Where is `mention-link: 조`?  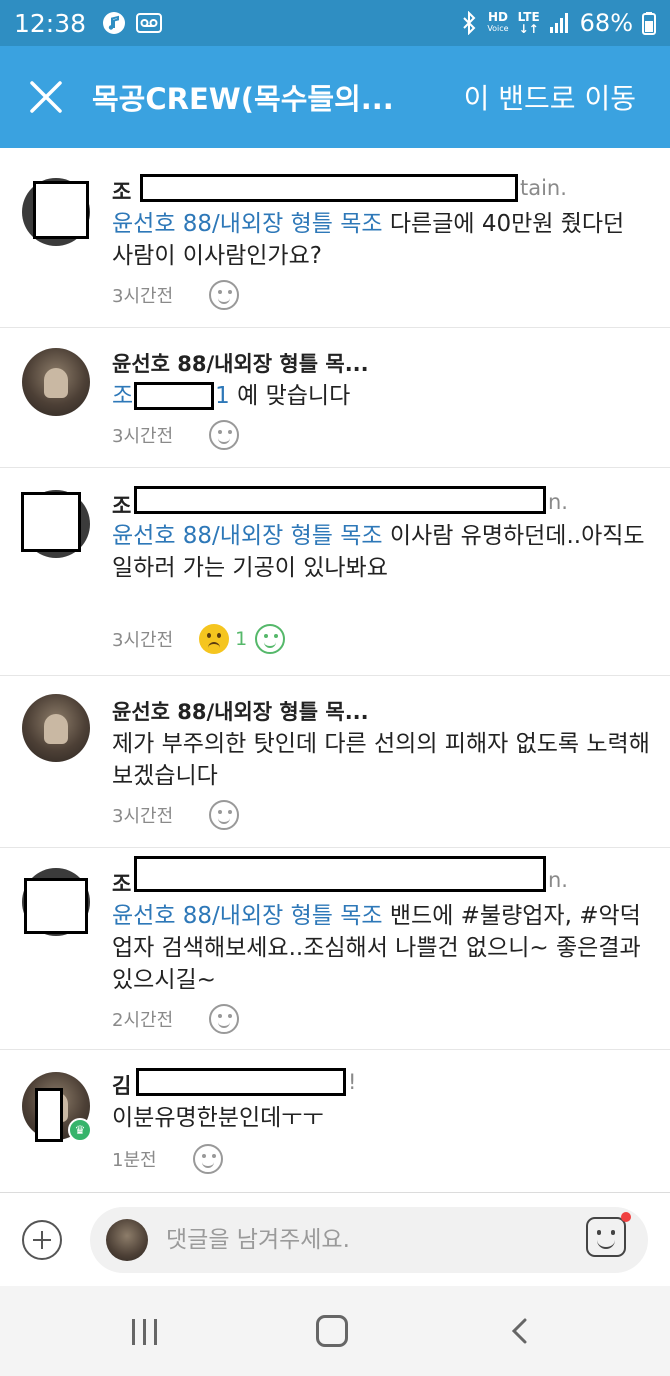 mention-link: 조 is located at coordinates (122, 396).